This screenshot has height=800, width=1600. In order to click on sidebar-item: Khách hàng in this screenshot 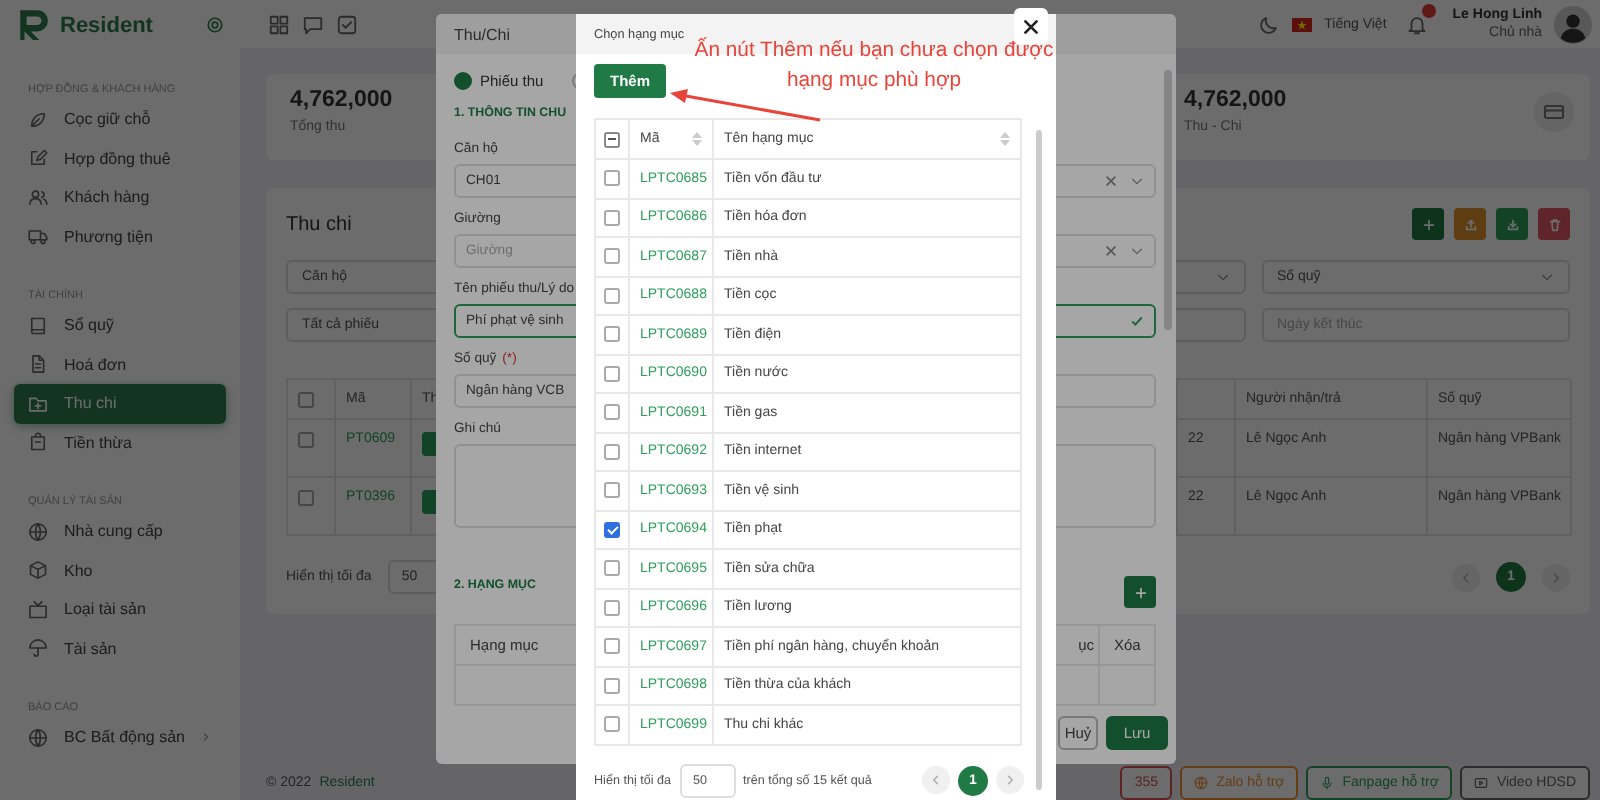, I will do `click(120, 197)`.